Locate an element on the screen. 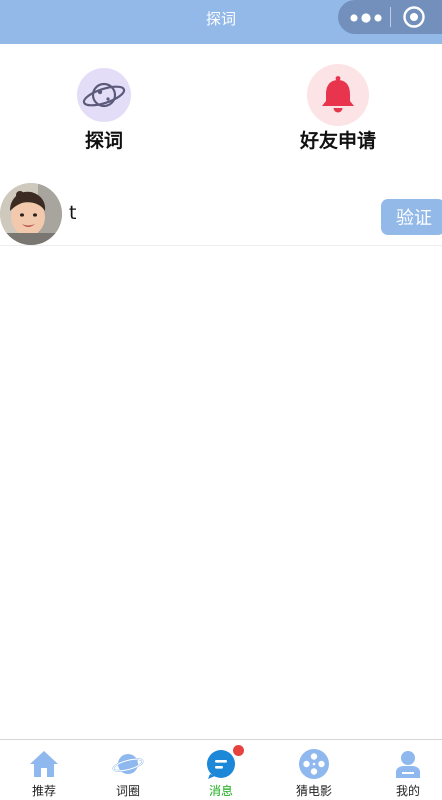  entry-label: 好友申请 is located at coordinates (337, 141).